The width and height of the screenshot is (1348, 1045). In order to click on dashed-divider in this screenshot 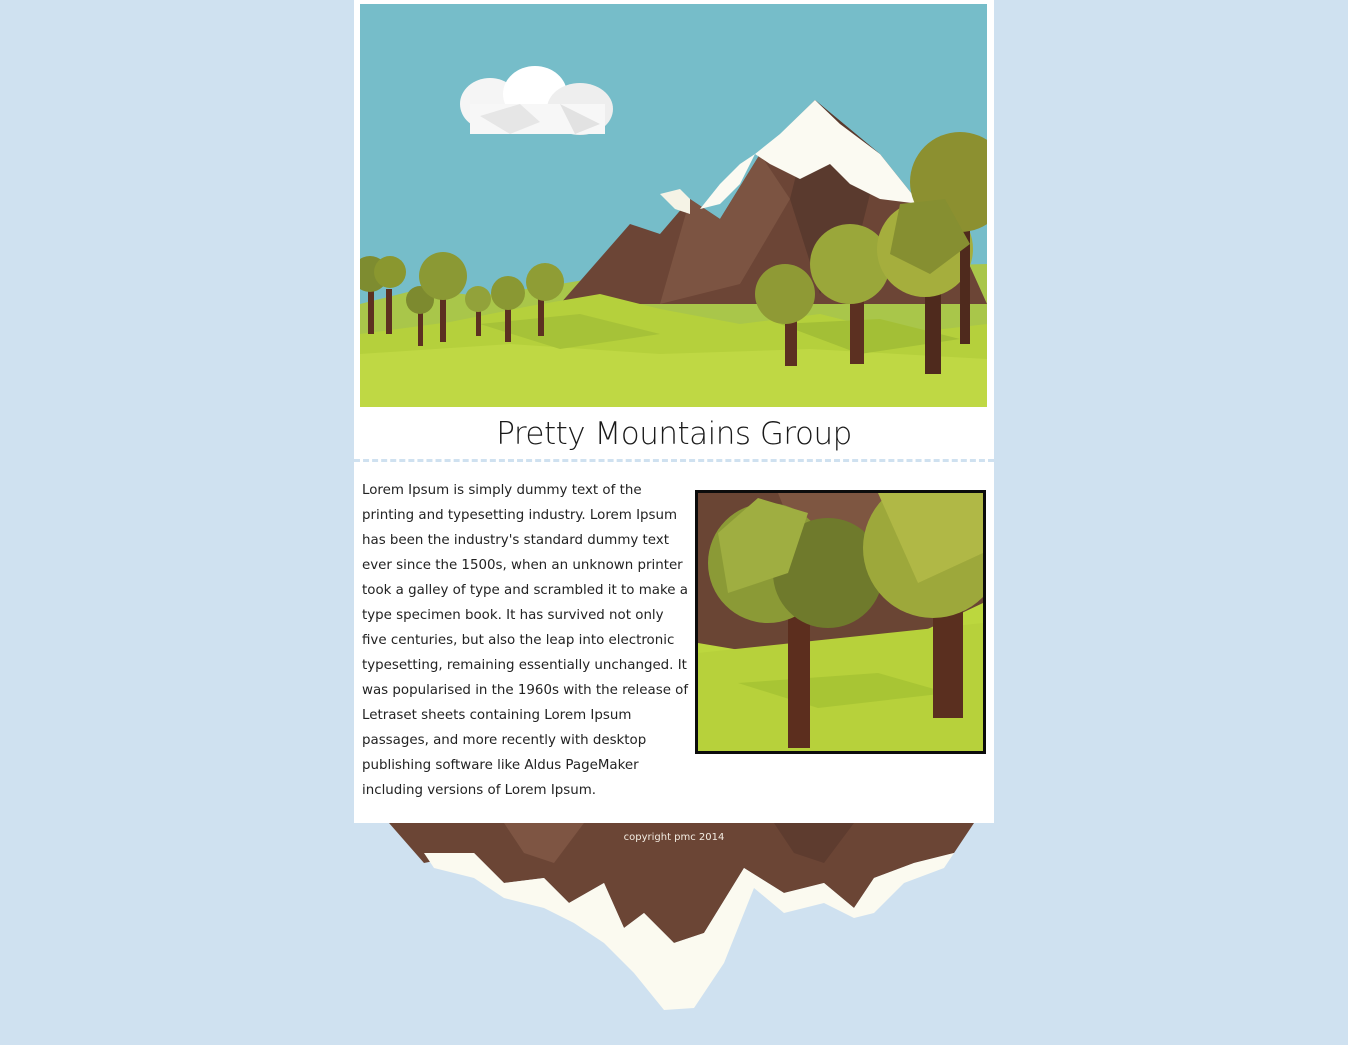, I will do `click(674, 460)`.